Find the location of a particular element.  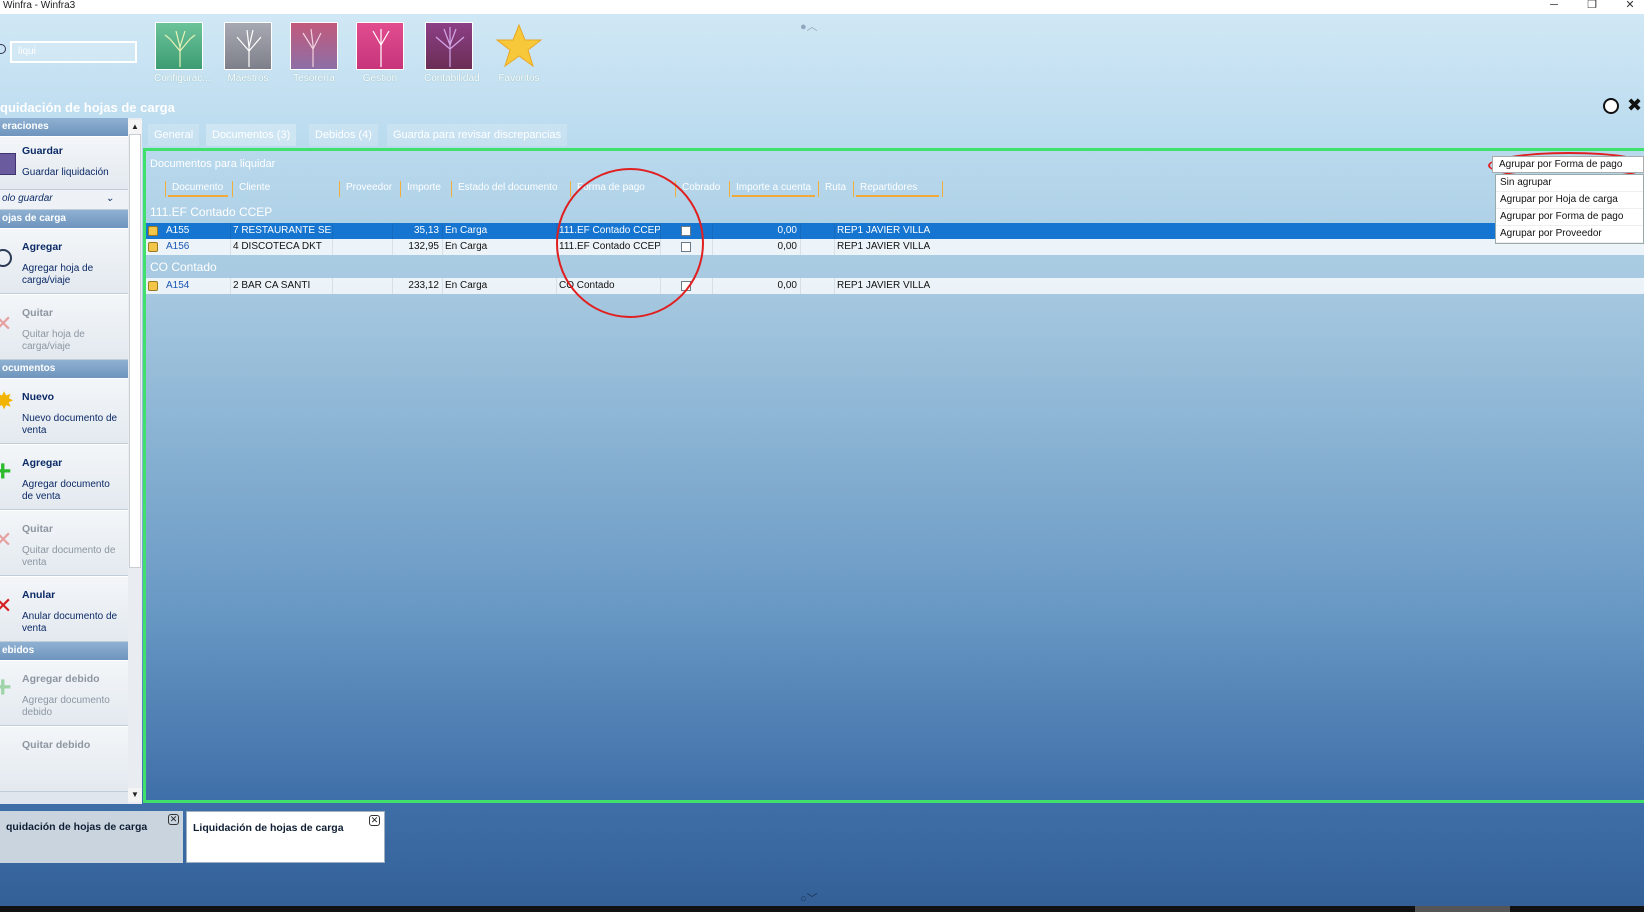

cell-repartidores: REP1 JAVIER VILLA is located at coordinates (884, 247).